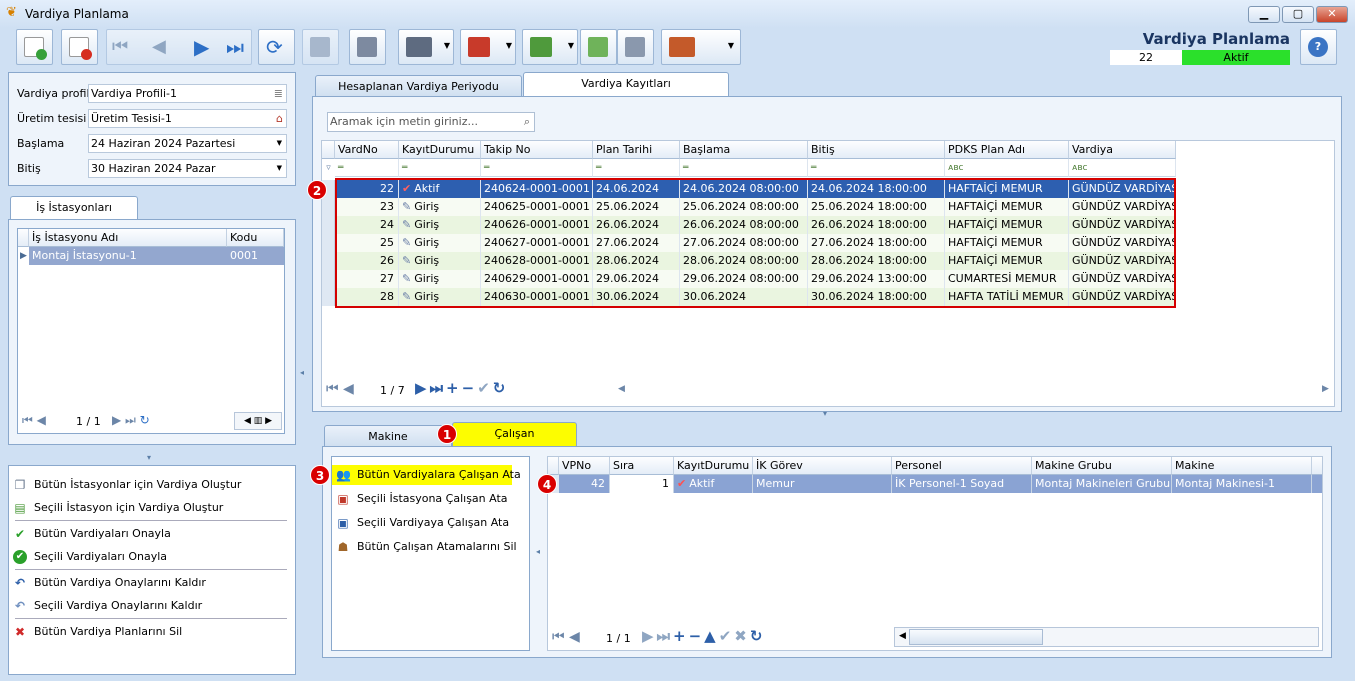 This screenshot has height=681, width=1355. What do you see at coordinates (426, 475) in the screenshot?
I see `assign-all-shifts-action: 👥 Bütün Vardiyalara Çalışan Ata` at bounding box center [426, 475].